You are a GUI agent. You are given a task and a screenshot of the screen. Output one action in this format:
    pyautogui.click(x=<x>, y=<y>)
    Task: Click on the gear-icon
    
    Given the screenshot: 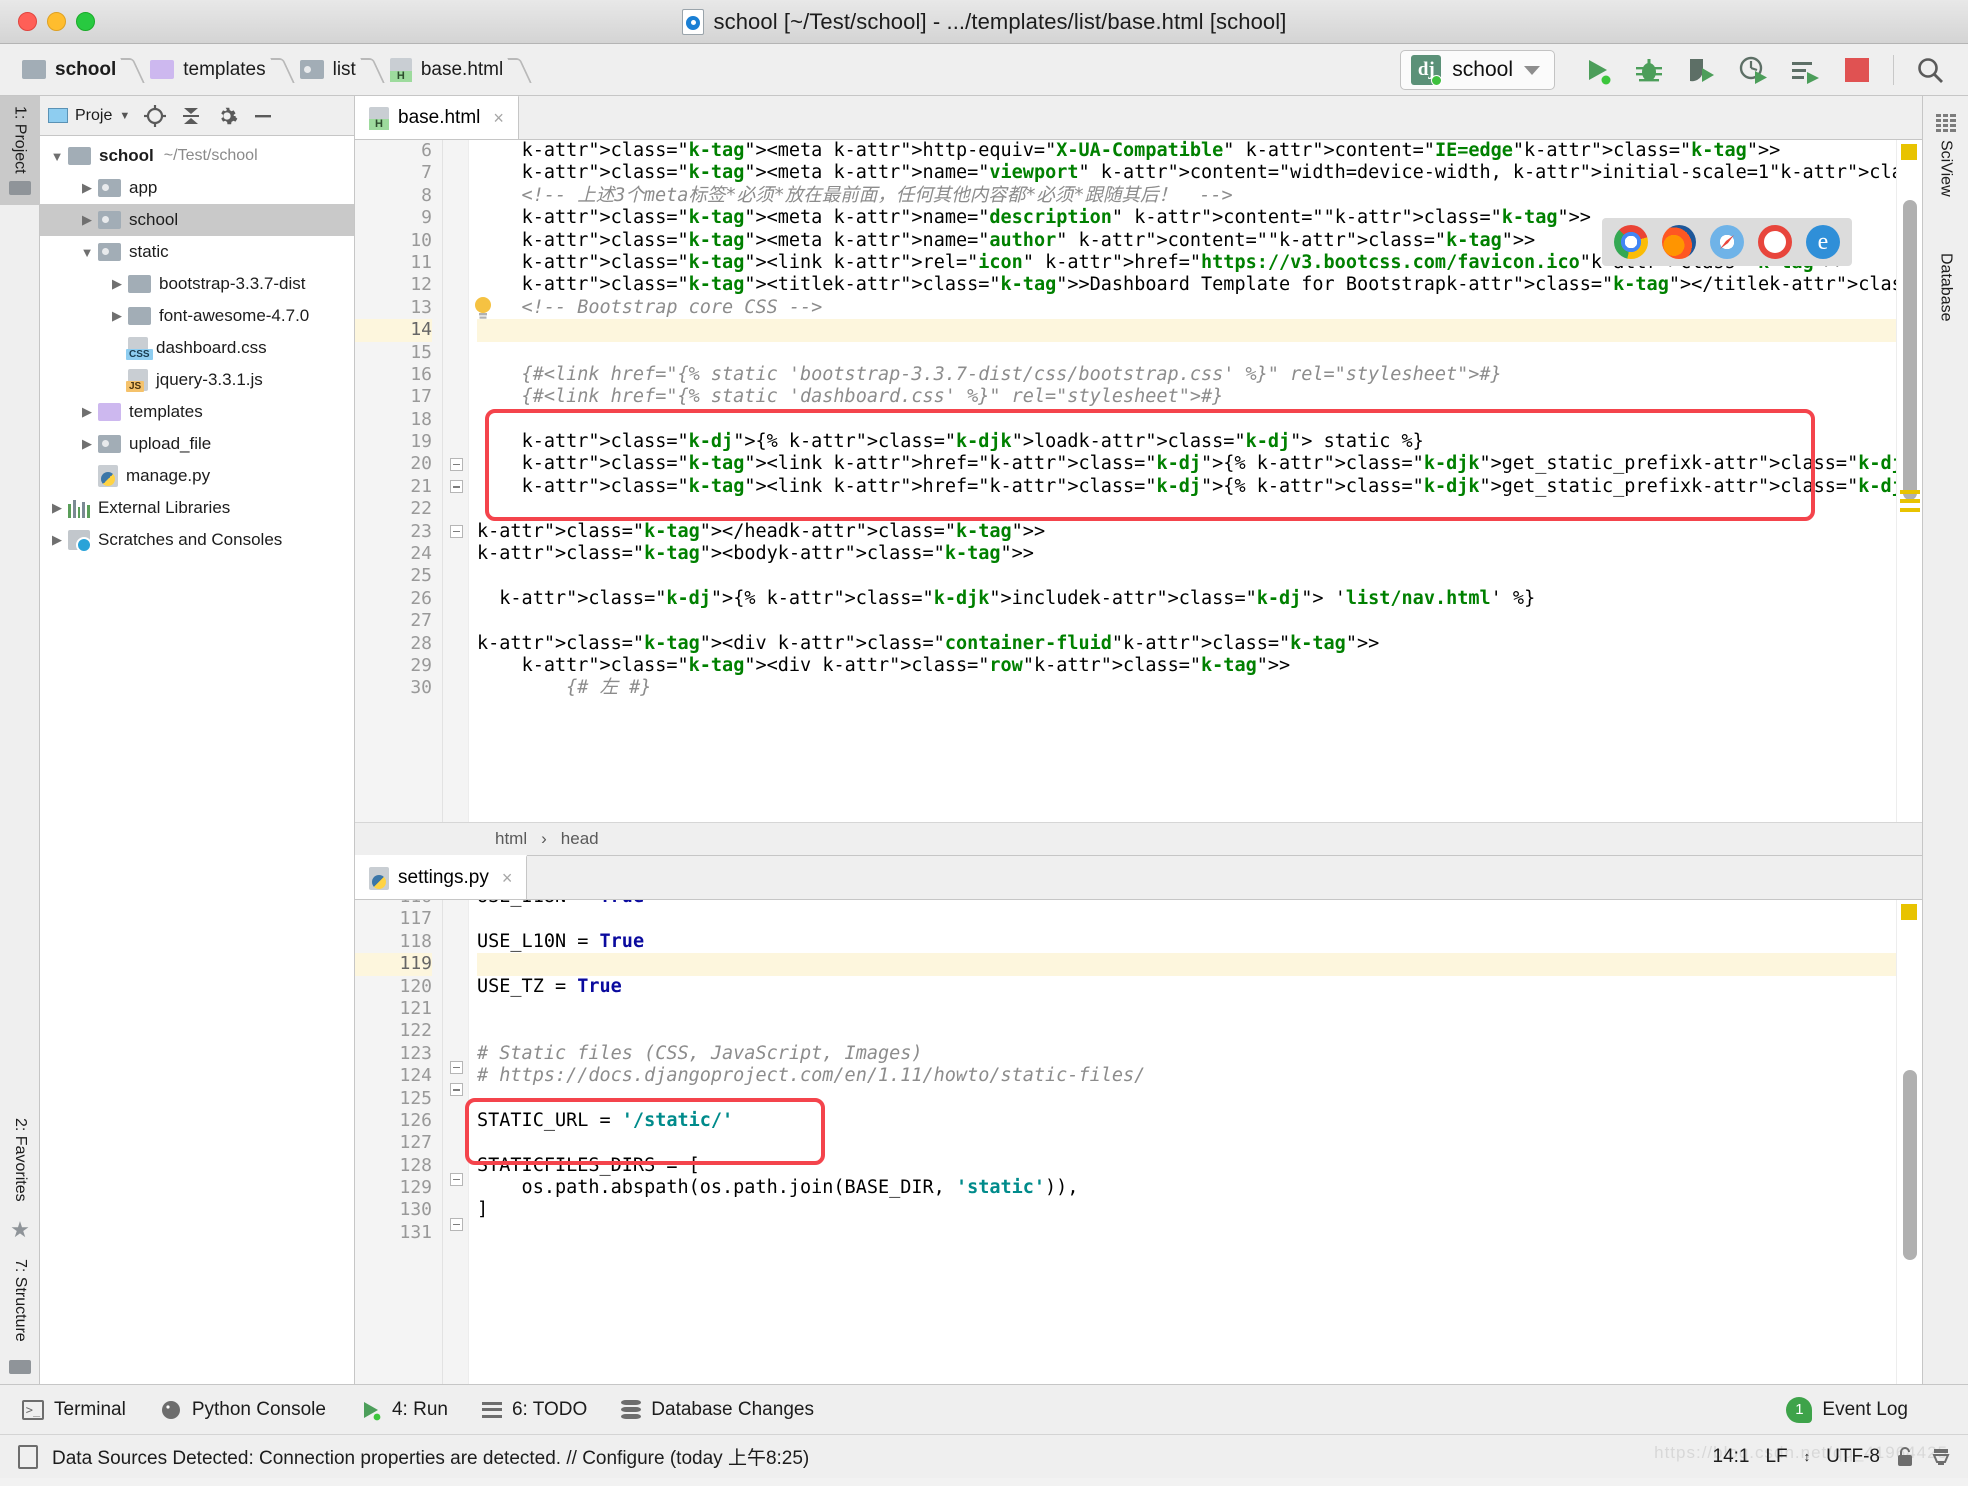 What is the action you would take?
    pyautogui.click(x=227, y=116)
    